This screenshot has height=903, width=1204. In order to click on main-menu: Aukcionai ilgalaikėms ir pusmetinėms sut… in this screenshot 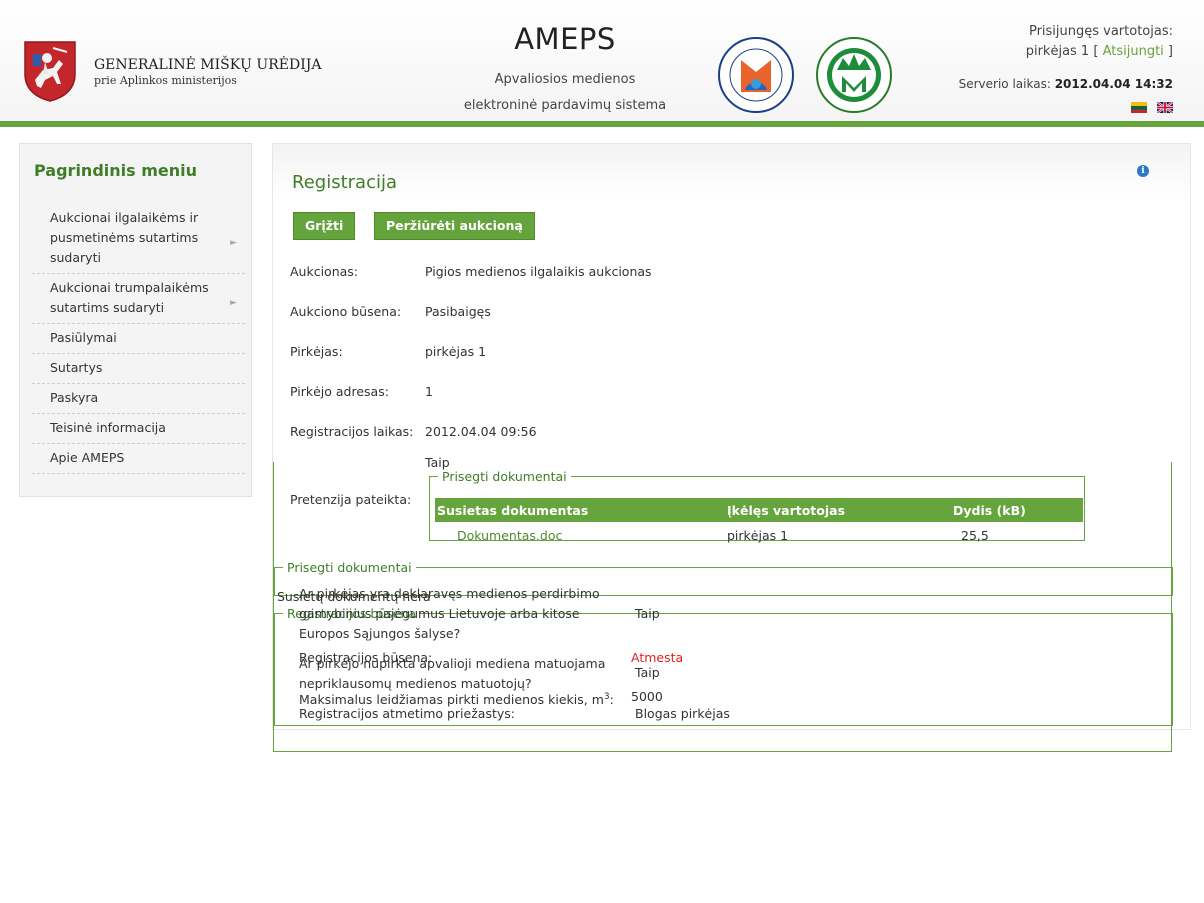, I will do `click(138, 339)`.